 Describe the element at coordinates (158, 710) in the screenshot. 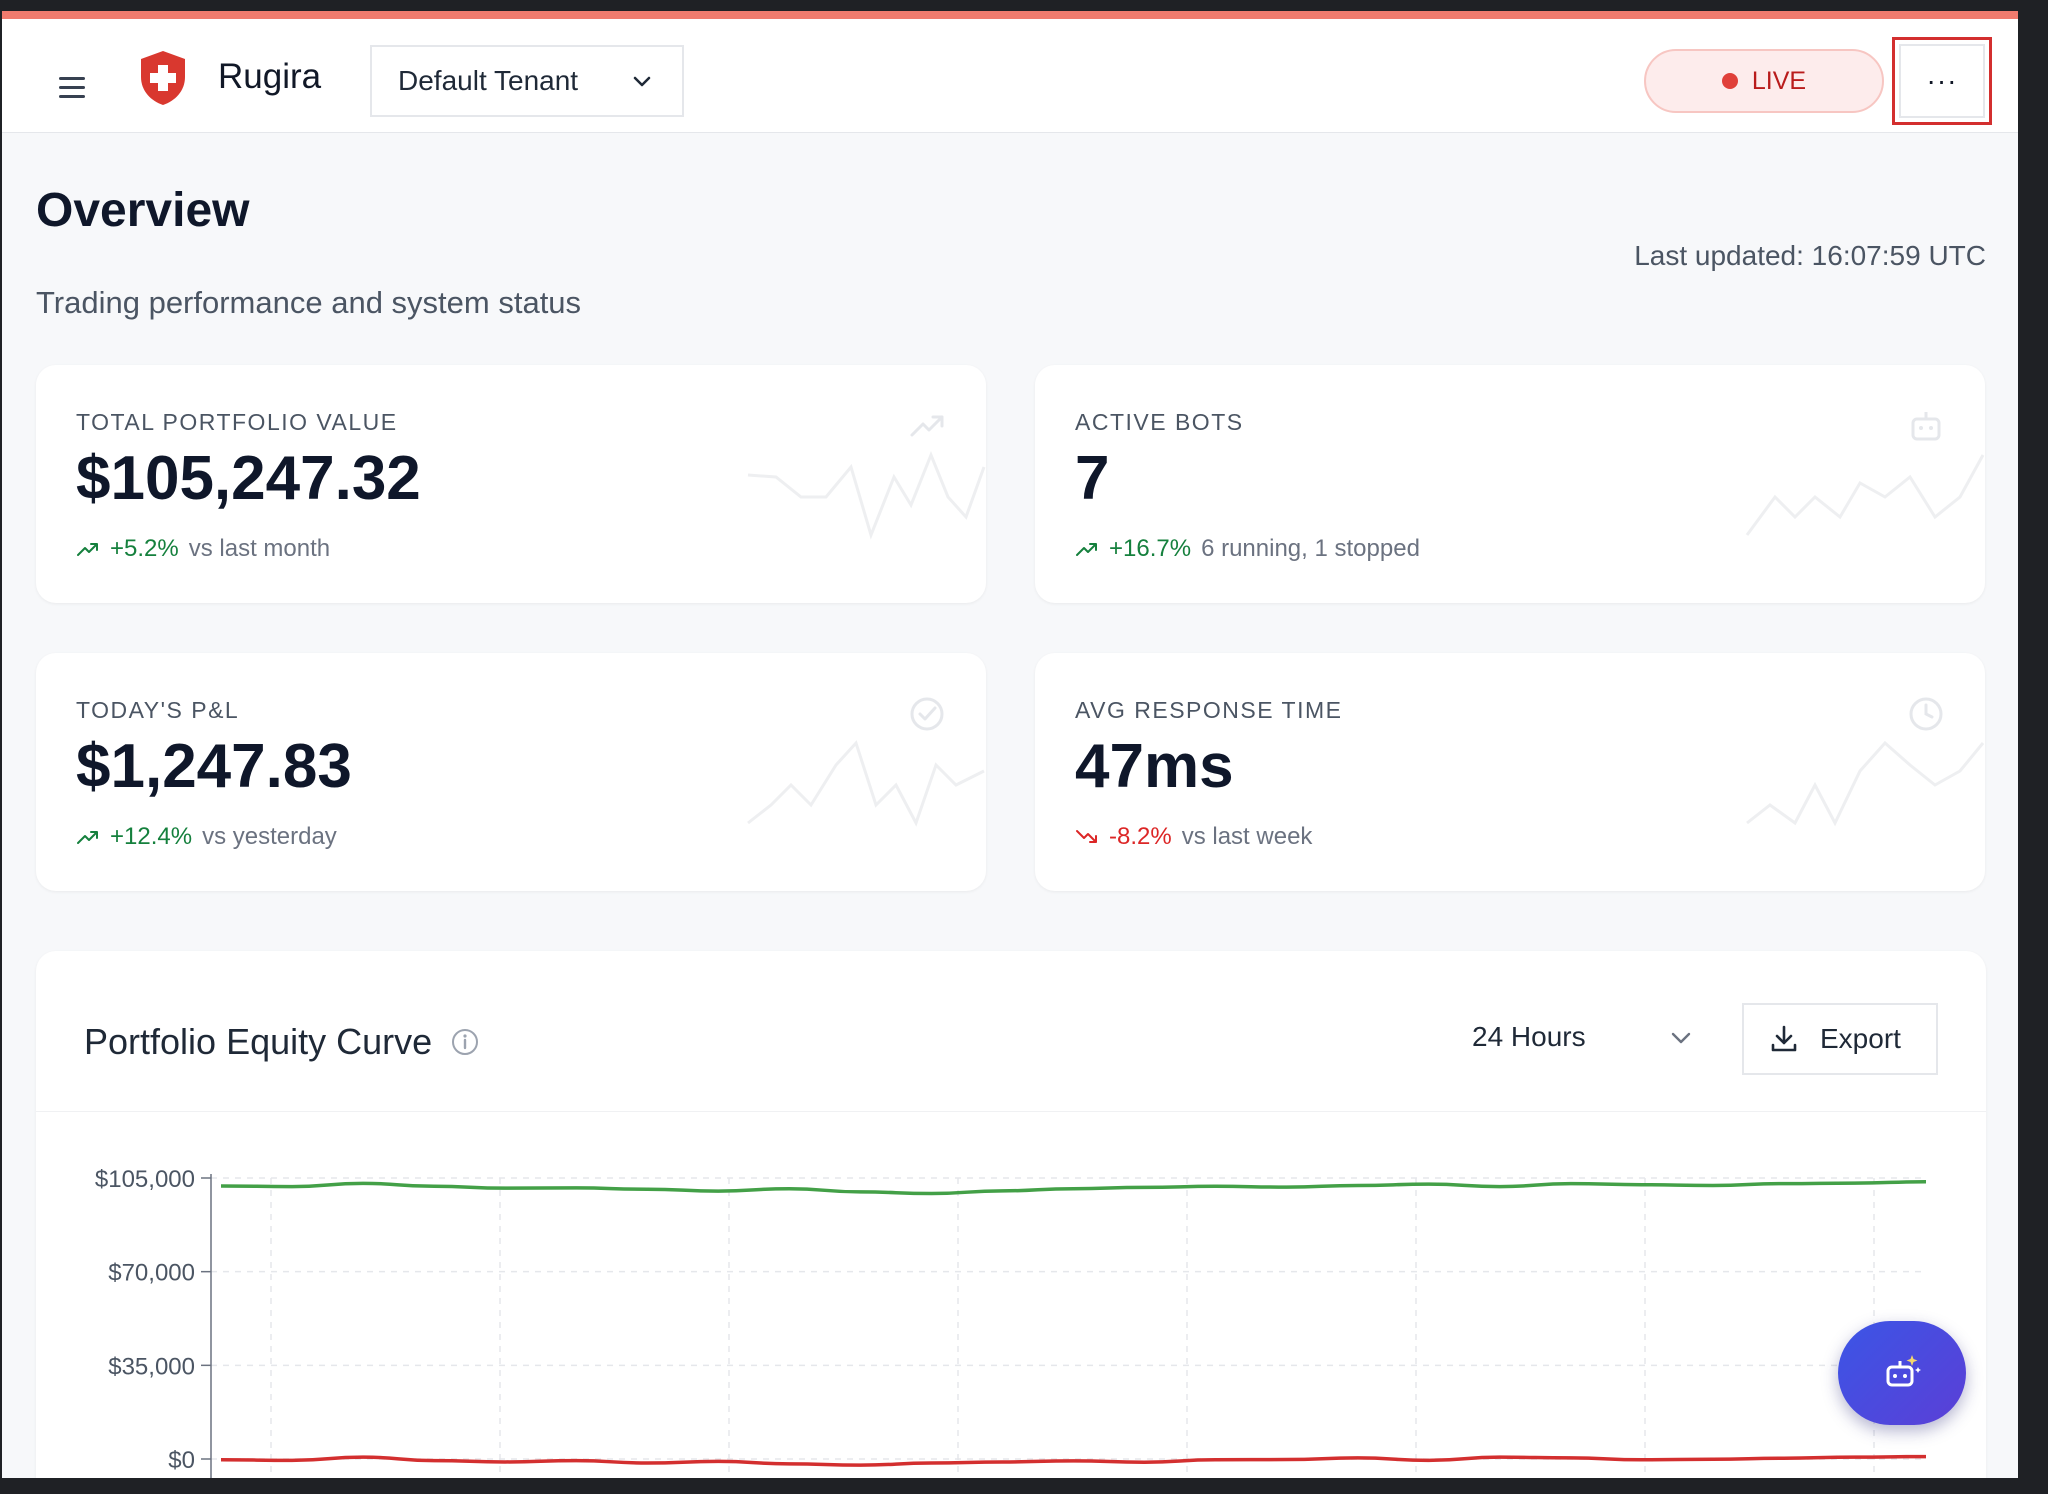

I see `stat-card-label: TODAY'S P&L` at that location.